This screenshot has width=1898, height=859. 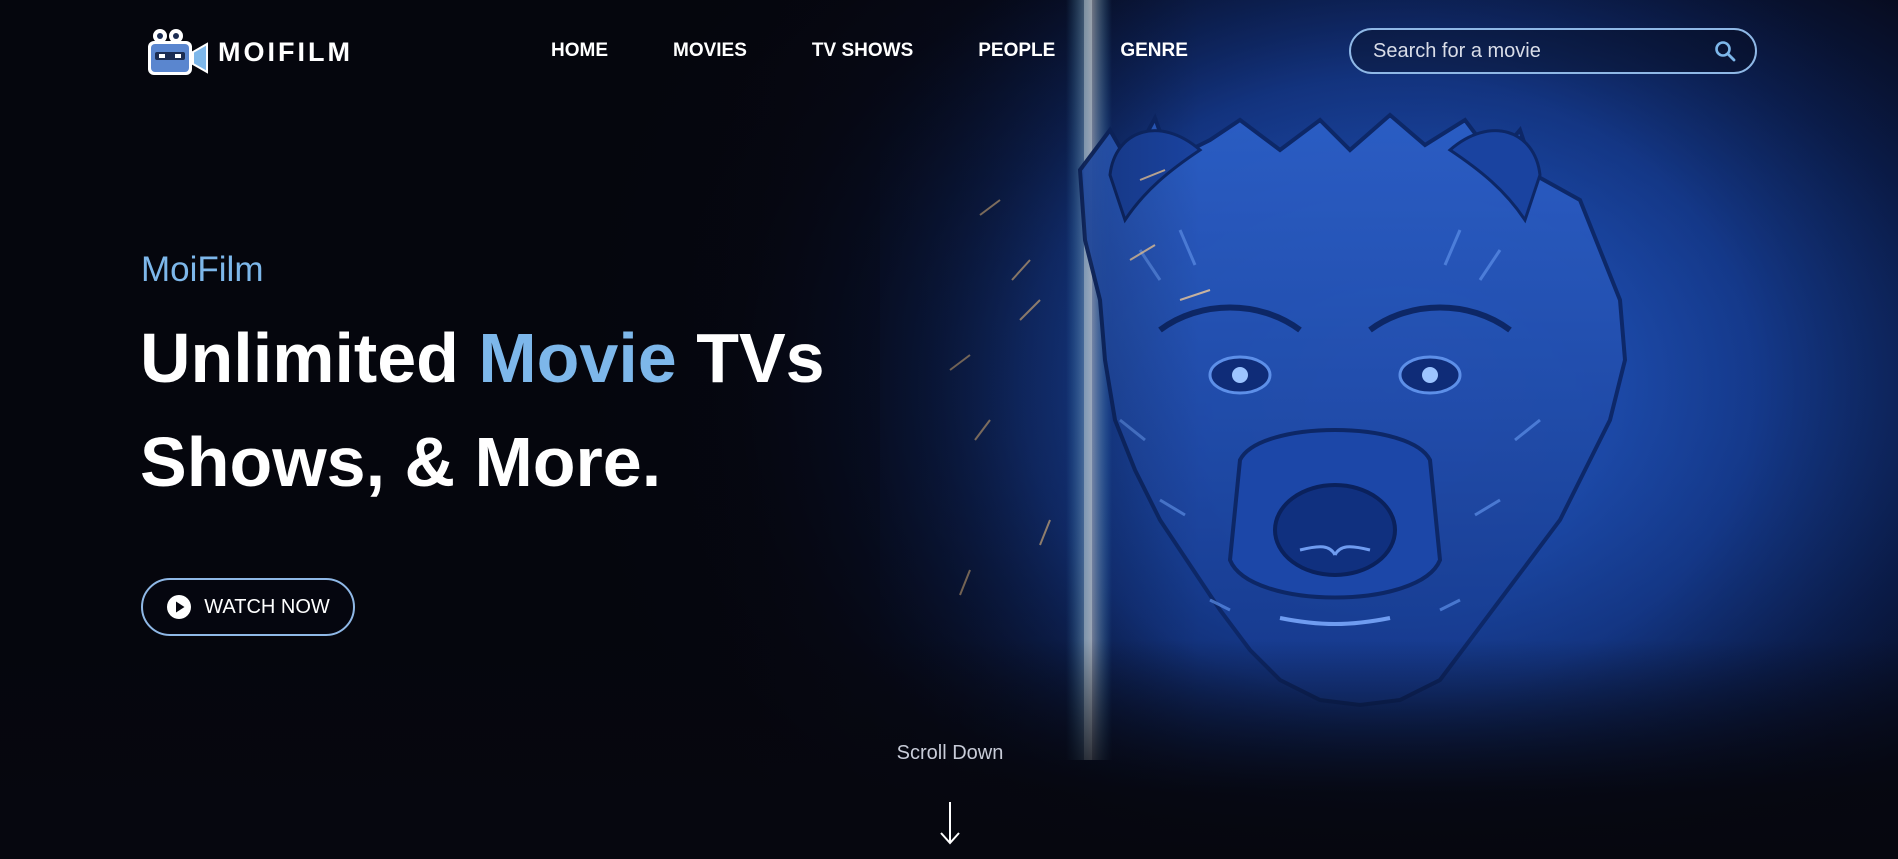 What do you see at coordinates (1725, 51) in the screenshot?
I see `search-icon` at bounding box center [1725, 51].